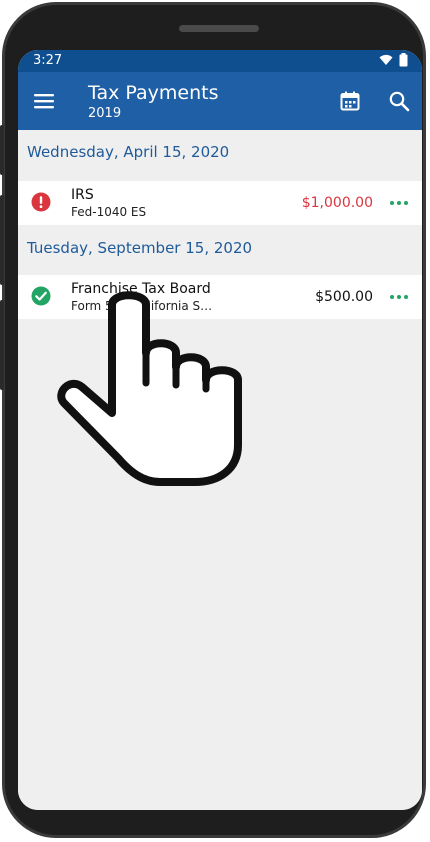 This screenshot has width=430, height=842. I want to click on app-bar: Tax Payments 2019, so click(220, 101).